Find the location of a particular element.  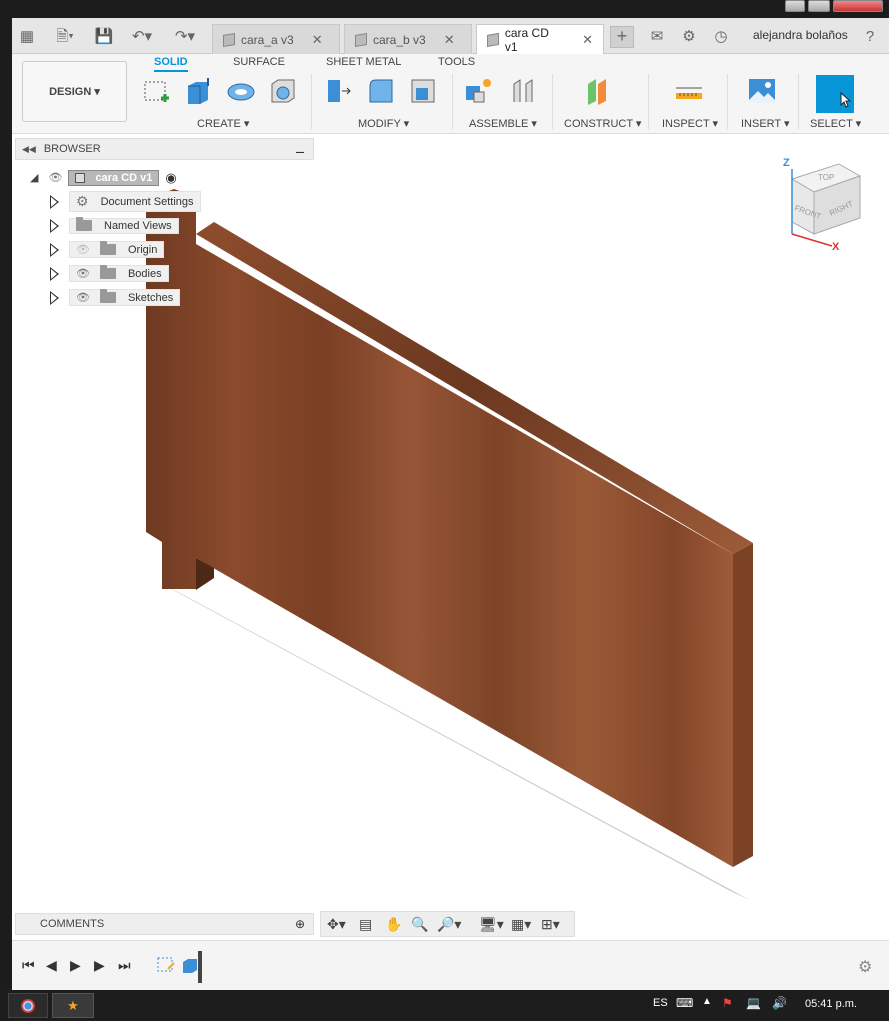

tab-surface: SURFACE is located at coordinates (259, 62).